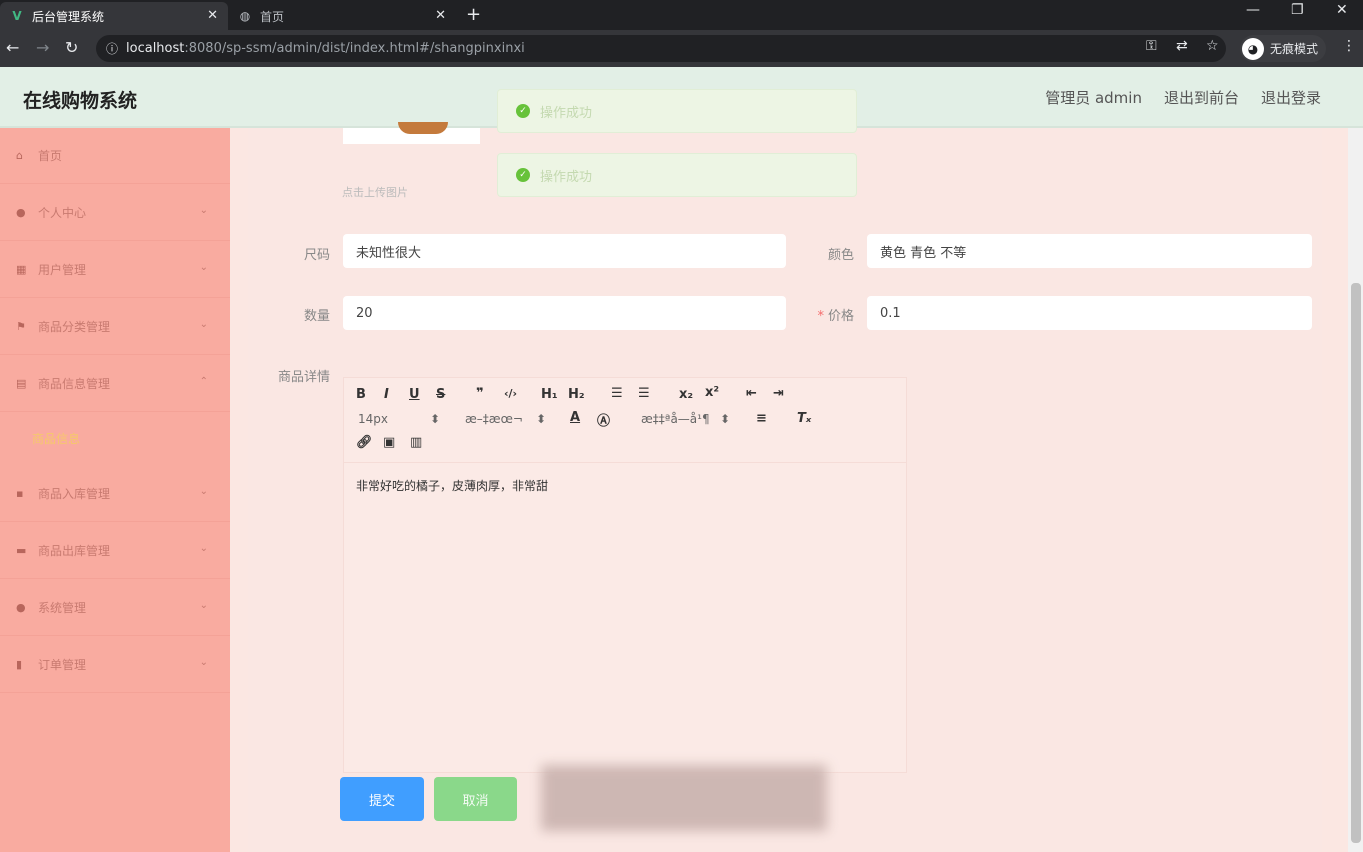 This screenshot has height=852, width=1363. I want to click on h2-button: H₂, so click(576, 394).